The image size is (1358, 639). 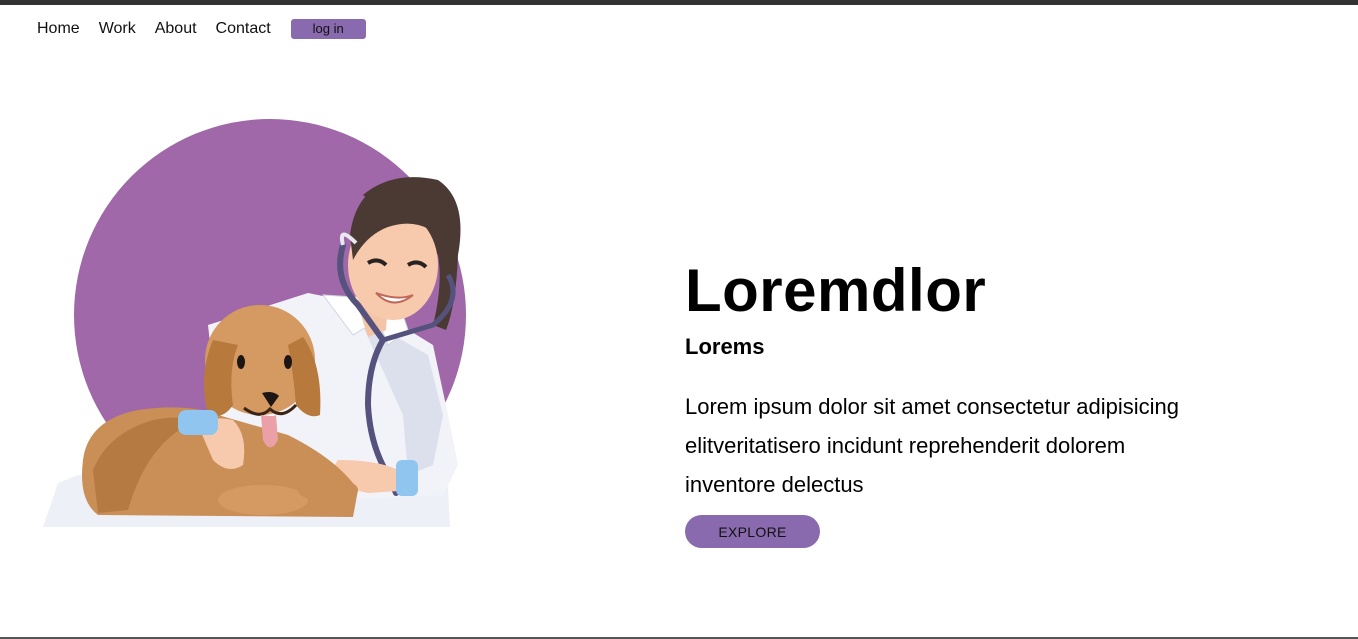 What do you see at coordinates (679, 2) in the screenshot?
I see `top-border` at bounding box center [679, 2].